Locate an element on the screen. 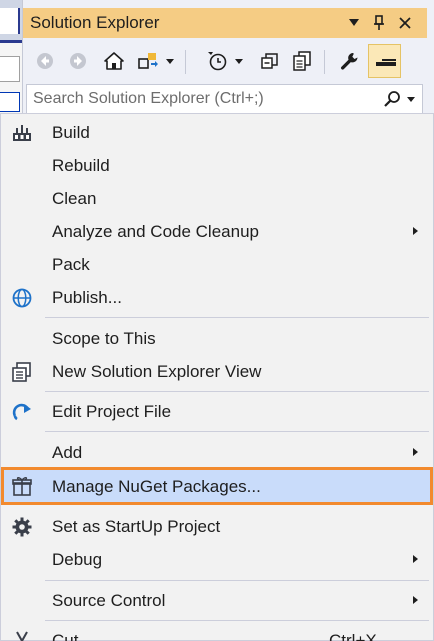  solution-explorer-toolbar is located at coordinates (225, 61).